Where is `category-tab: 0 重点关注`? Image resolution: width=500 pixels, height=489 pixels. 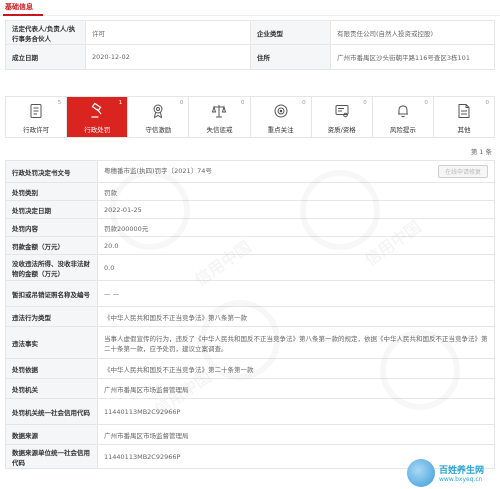
category-tab: 0 重点关注 is located at coordinates (281, 117).